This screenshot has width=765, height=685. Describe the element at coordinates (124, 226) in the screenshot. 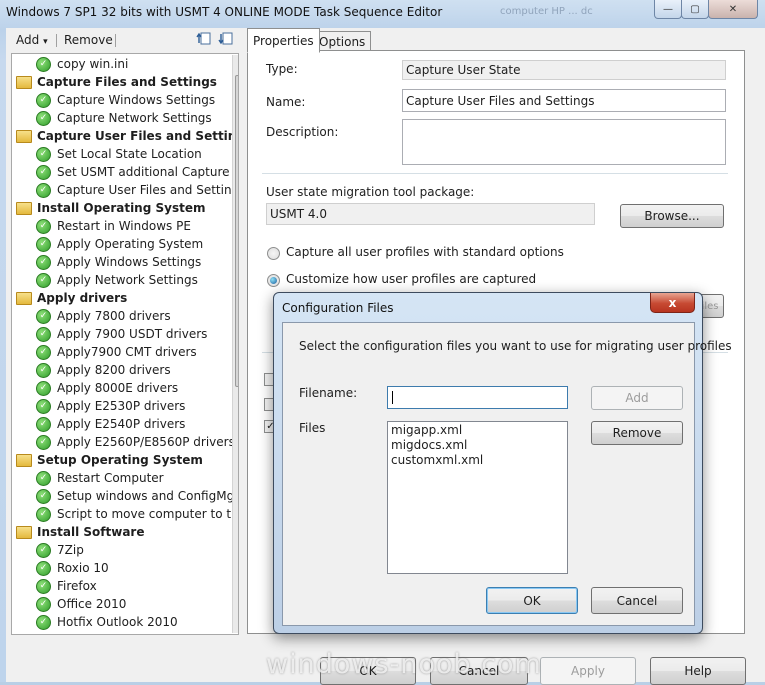

I see `tree-item-label: Restart in Windows PE` at that location.